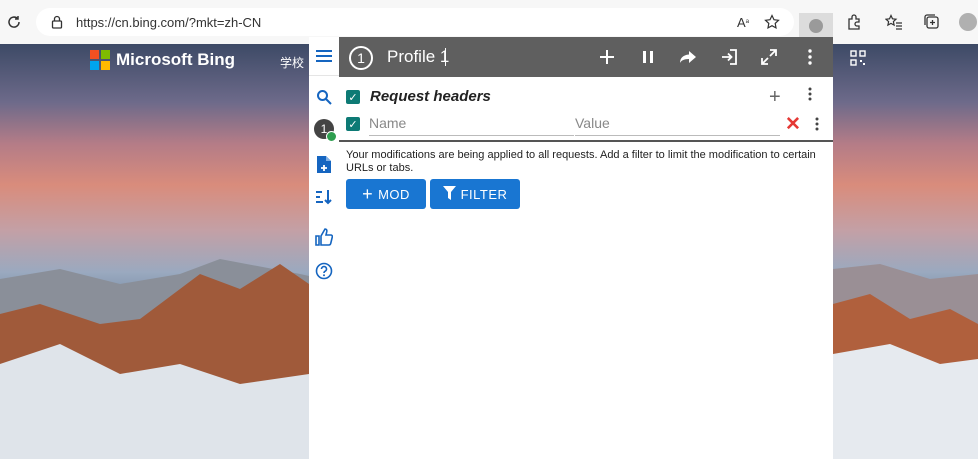 The height and width of the screenshot is (459, 978). Describe the element at coordinates (324, 248) in the screenshot. I see `extension-sidebar: 1` at that location.